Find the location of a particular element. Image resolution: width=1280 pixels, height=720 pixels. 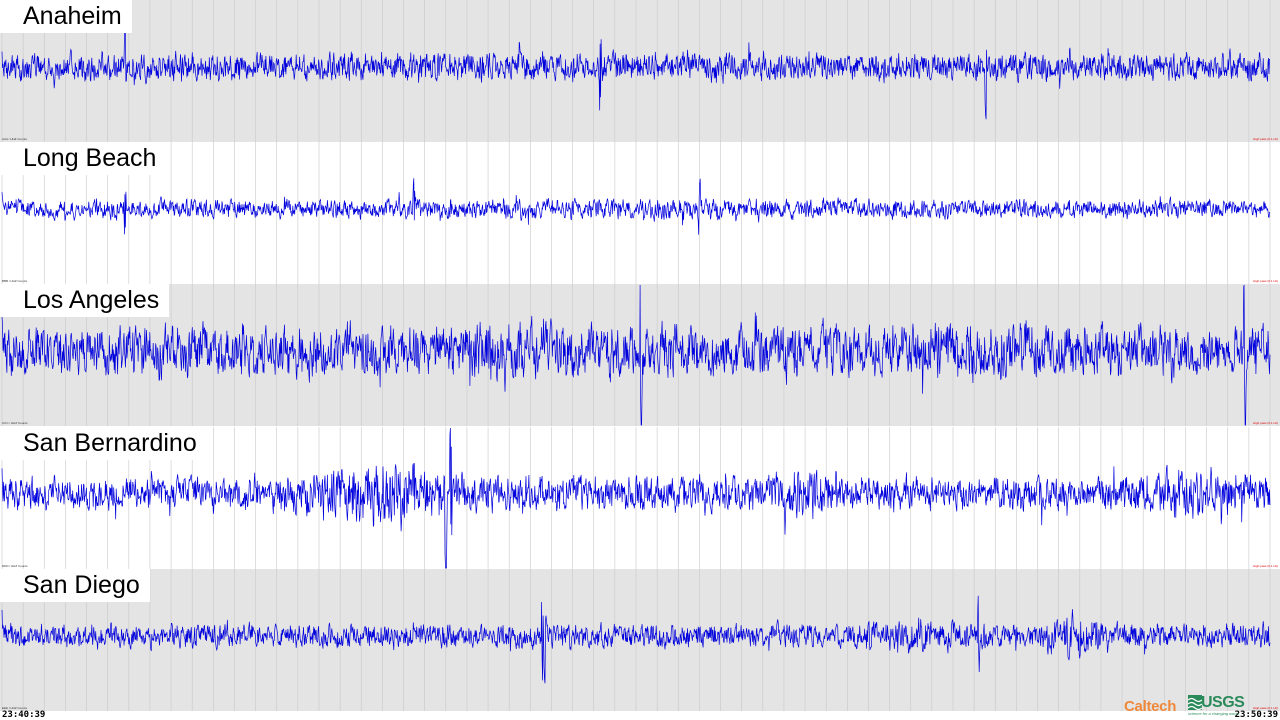

usgs-wordmark: USGS is located at coordinates (1223, 702).